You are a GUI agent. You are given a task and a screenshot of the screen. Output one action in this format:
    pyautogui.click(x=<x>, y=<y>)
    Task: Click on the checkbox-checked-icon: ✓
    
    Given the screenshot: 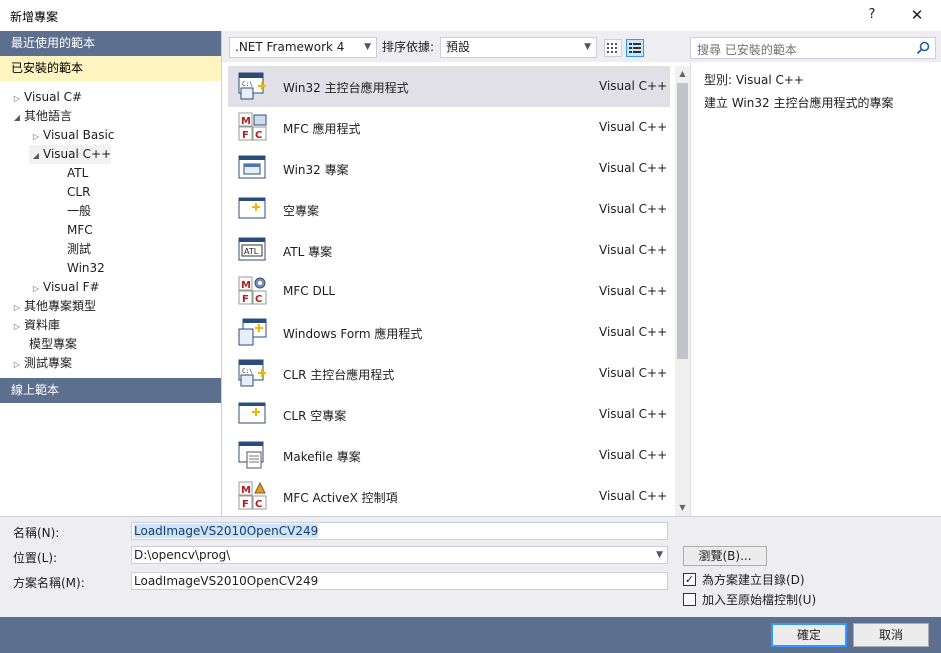 What is the action you would take?
    pyautogui.click(x=689, y=579)
    